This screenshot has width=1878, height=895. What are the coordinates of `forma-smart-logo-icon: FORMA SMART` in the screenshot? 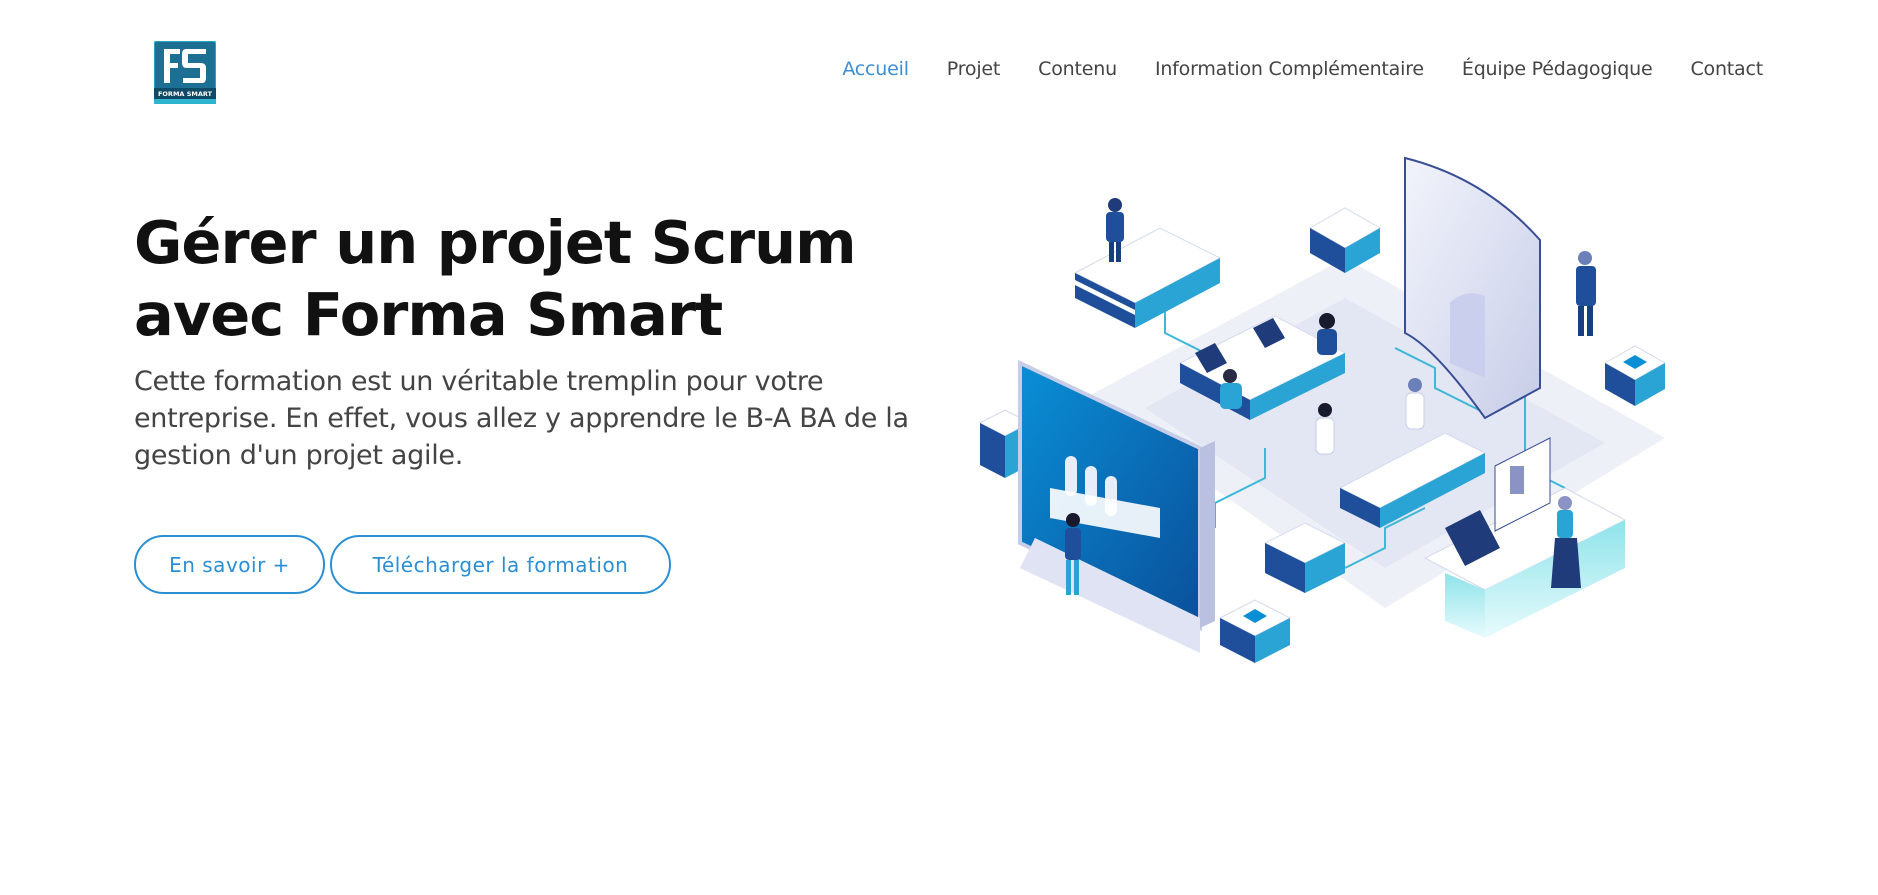 It's located at (185, 72).